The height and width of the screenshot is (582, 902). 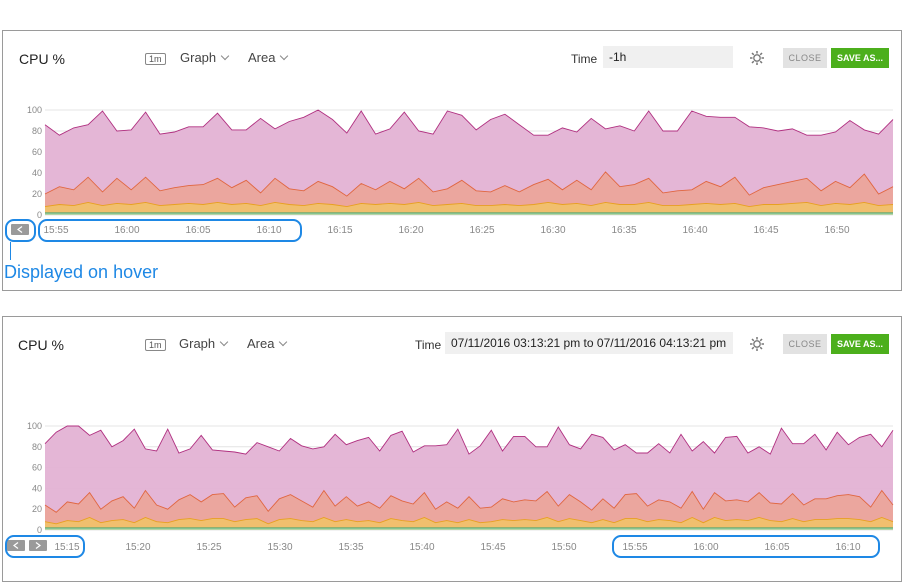 What do you see at coordinates (563, 547) in the screenshot?
I see `x-tick-label: 15:50` at bounding box center [563, 547].